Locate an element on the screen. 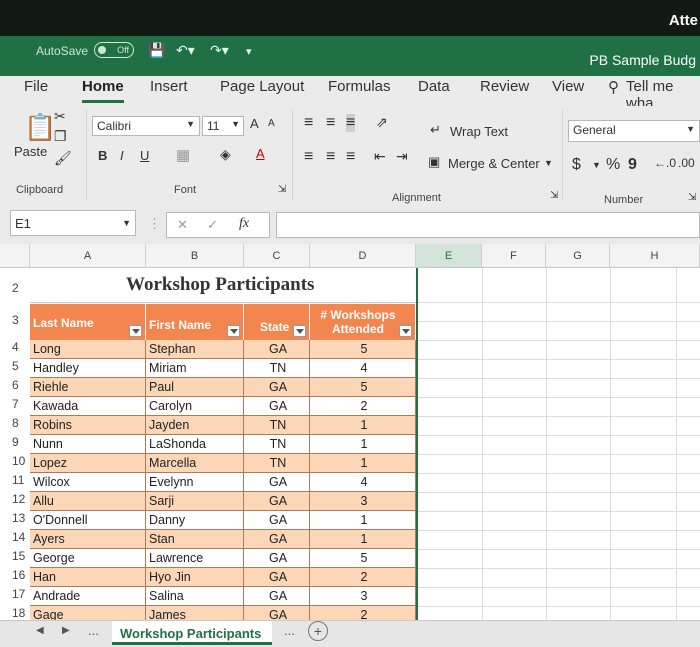  bold-button: B is located at coordinates (102, 155).